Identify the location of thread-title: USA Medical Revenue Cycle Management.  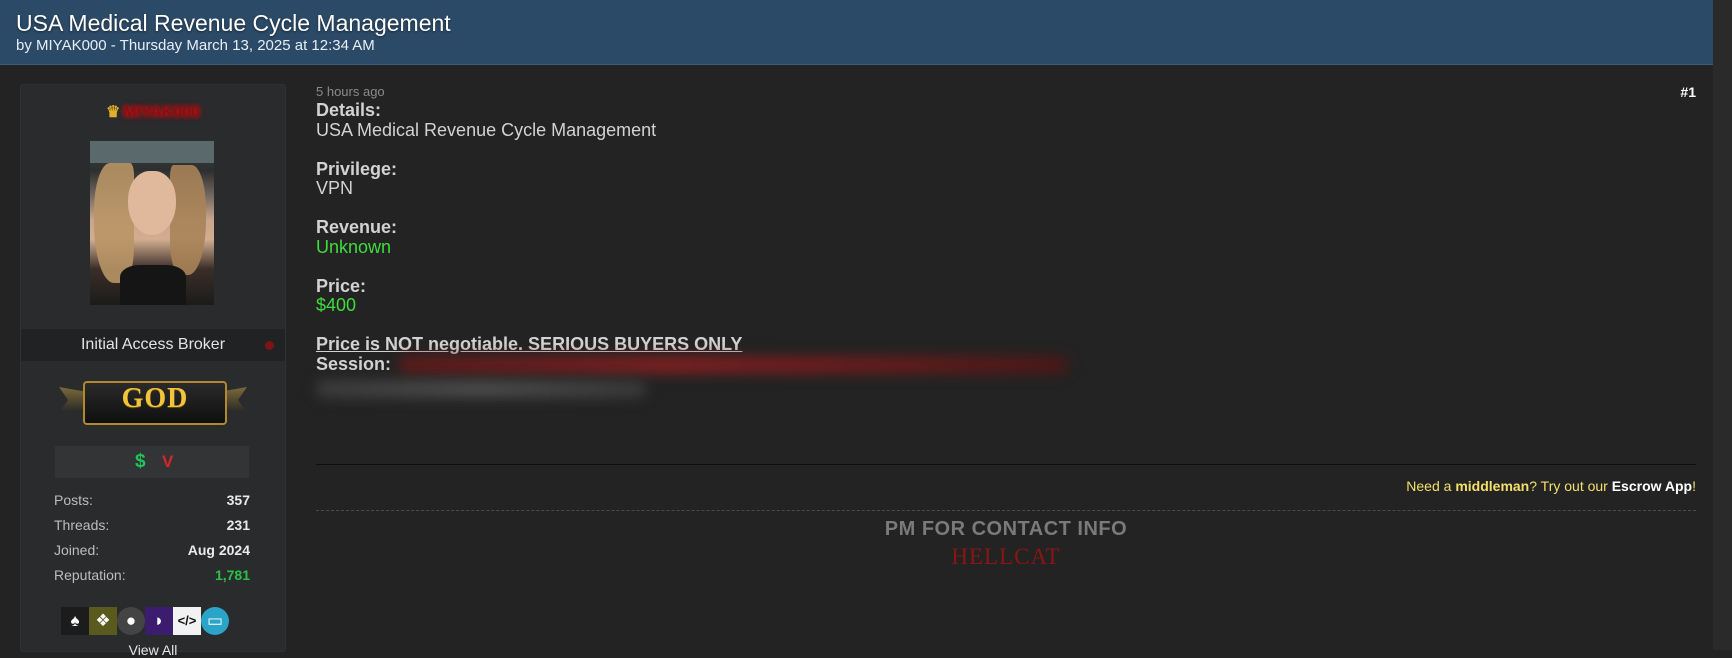
(233, 23).